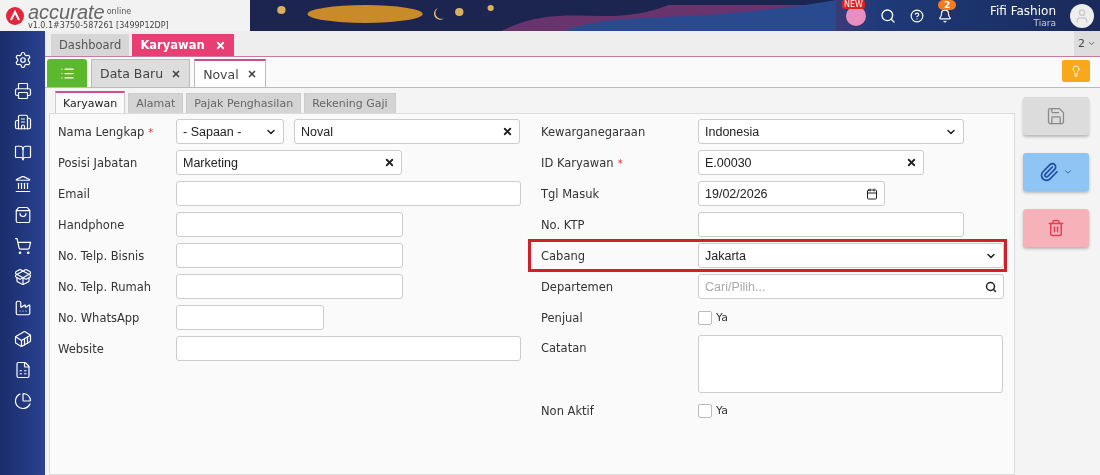 The image size is (1100, 475). Describe the element at coordinates (105, 286) in the screenshot. I see `field-label: No. Telp. Rumah` at that location.